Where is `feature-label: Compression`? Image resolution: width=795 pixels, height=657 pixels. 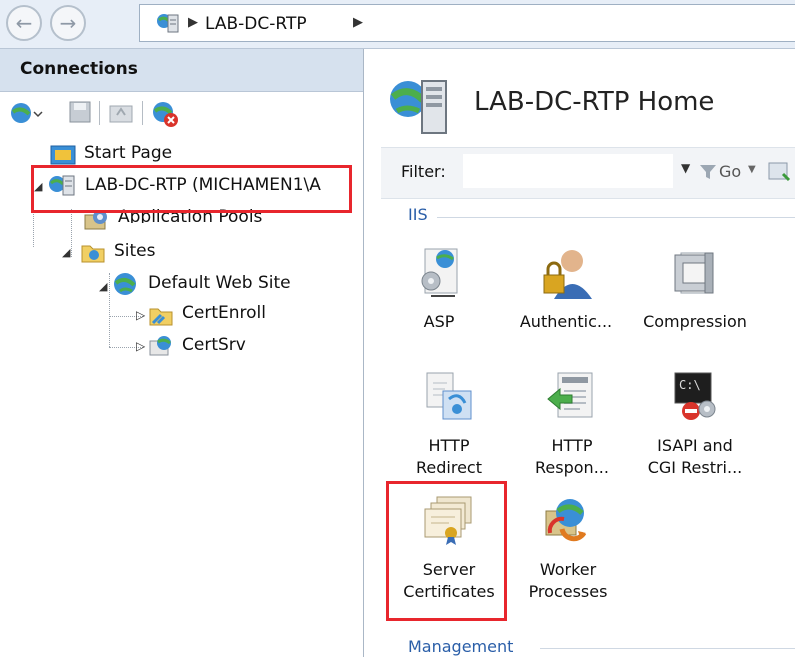 feature-label: Compression is located at coordinates (695, 322).